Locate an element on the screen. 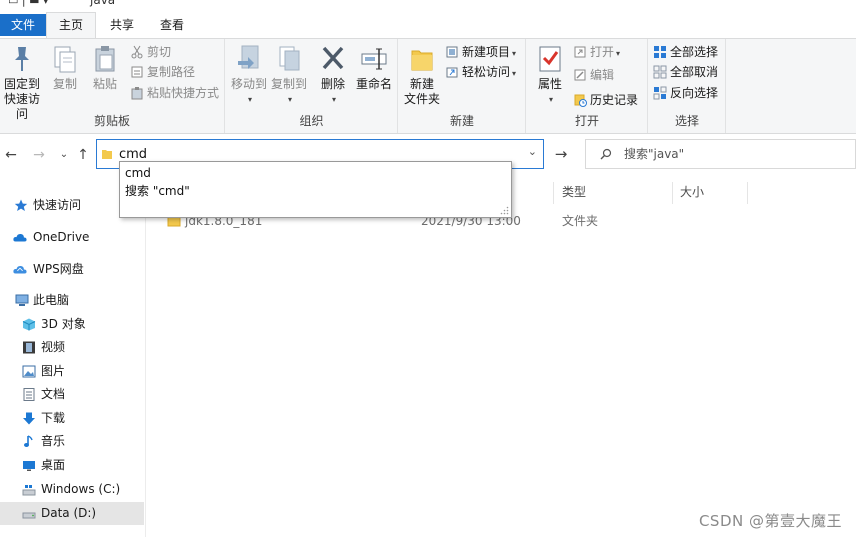 This screenshot has width=856, height=537. nav-item-drive-d: Data (D:) is located at coordinates (72, 513).